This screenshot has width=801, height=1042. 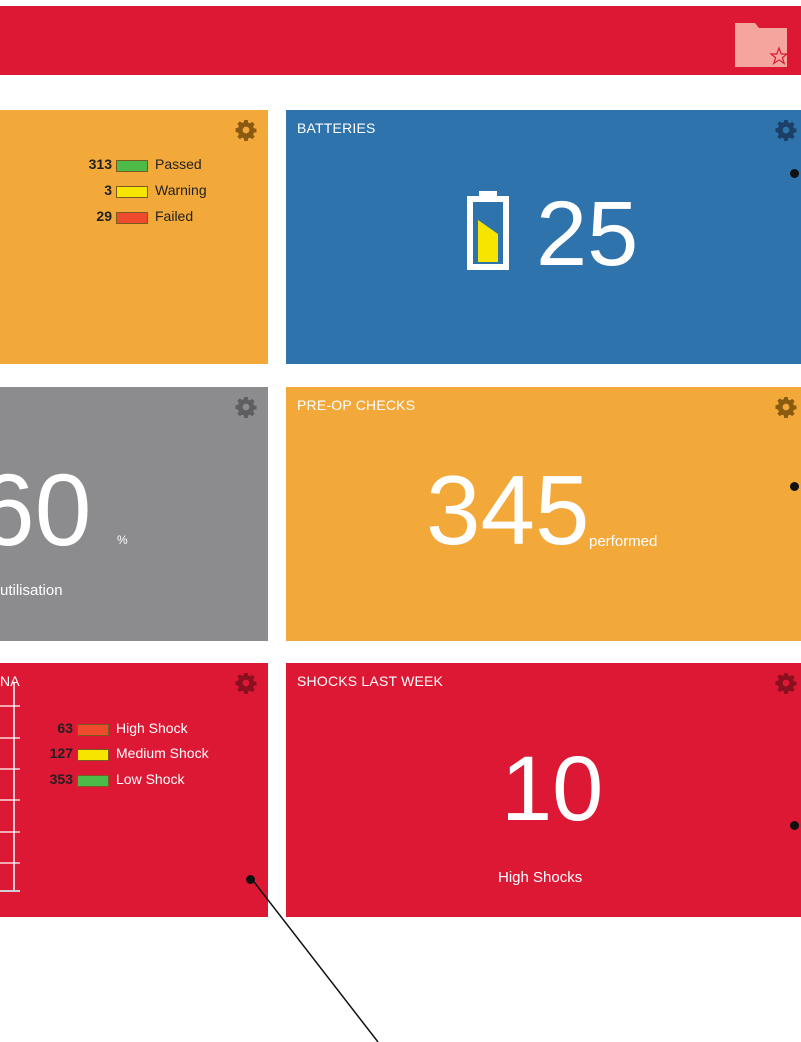 I want to click on favorite-folder-icon, so click(x=761, y=44).